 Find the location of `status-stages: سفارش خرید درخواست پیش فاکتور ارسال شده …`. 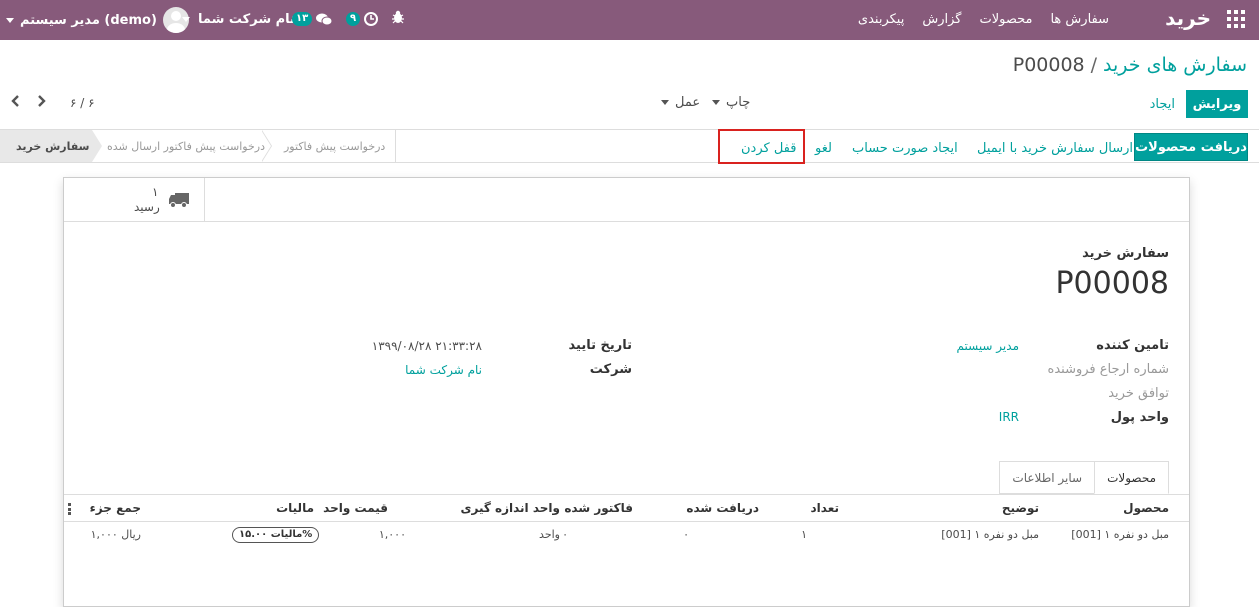

status-stages: سفارش خرید درخواست پیش فاکتور ارسال شده … is located at coordinates (198, 146).